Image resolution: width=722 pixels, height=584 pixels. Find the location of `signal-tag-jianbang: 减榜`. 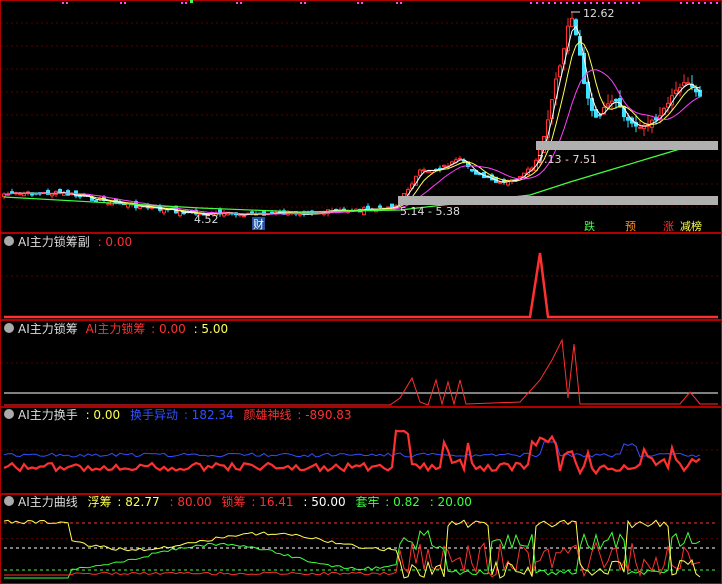

signal-tag-jianbang: 减榜 is located at coordinates (691, 226).